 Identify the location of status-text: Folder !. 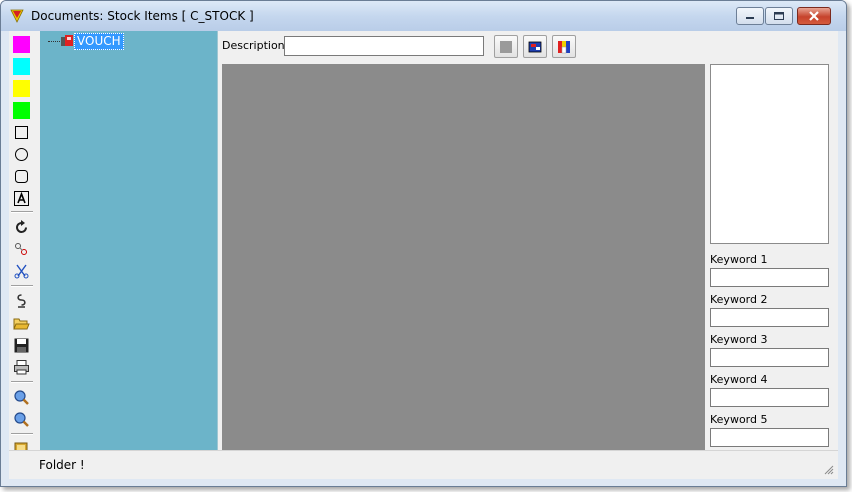
(62, 465).